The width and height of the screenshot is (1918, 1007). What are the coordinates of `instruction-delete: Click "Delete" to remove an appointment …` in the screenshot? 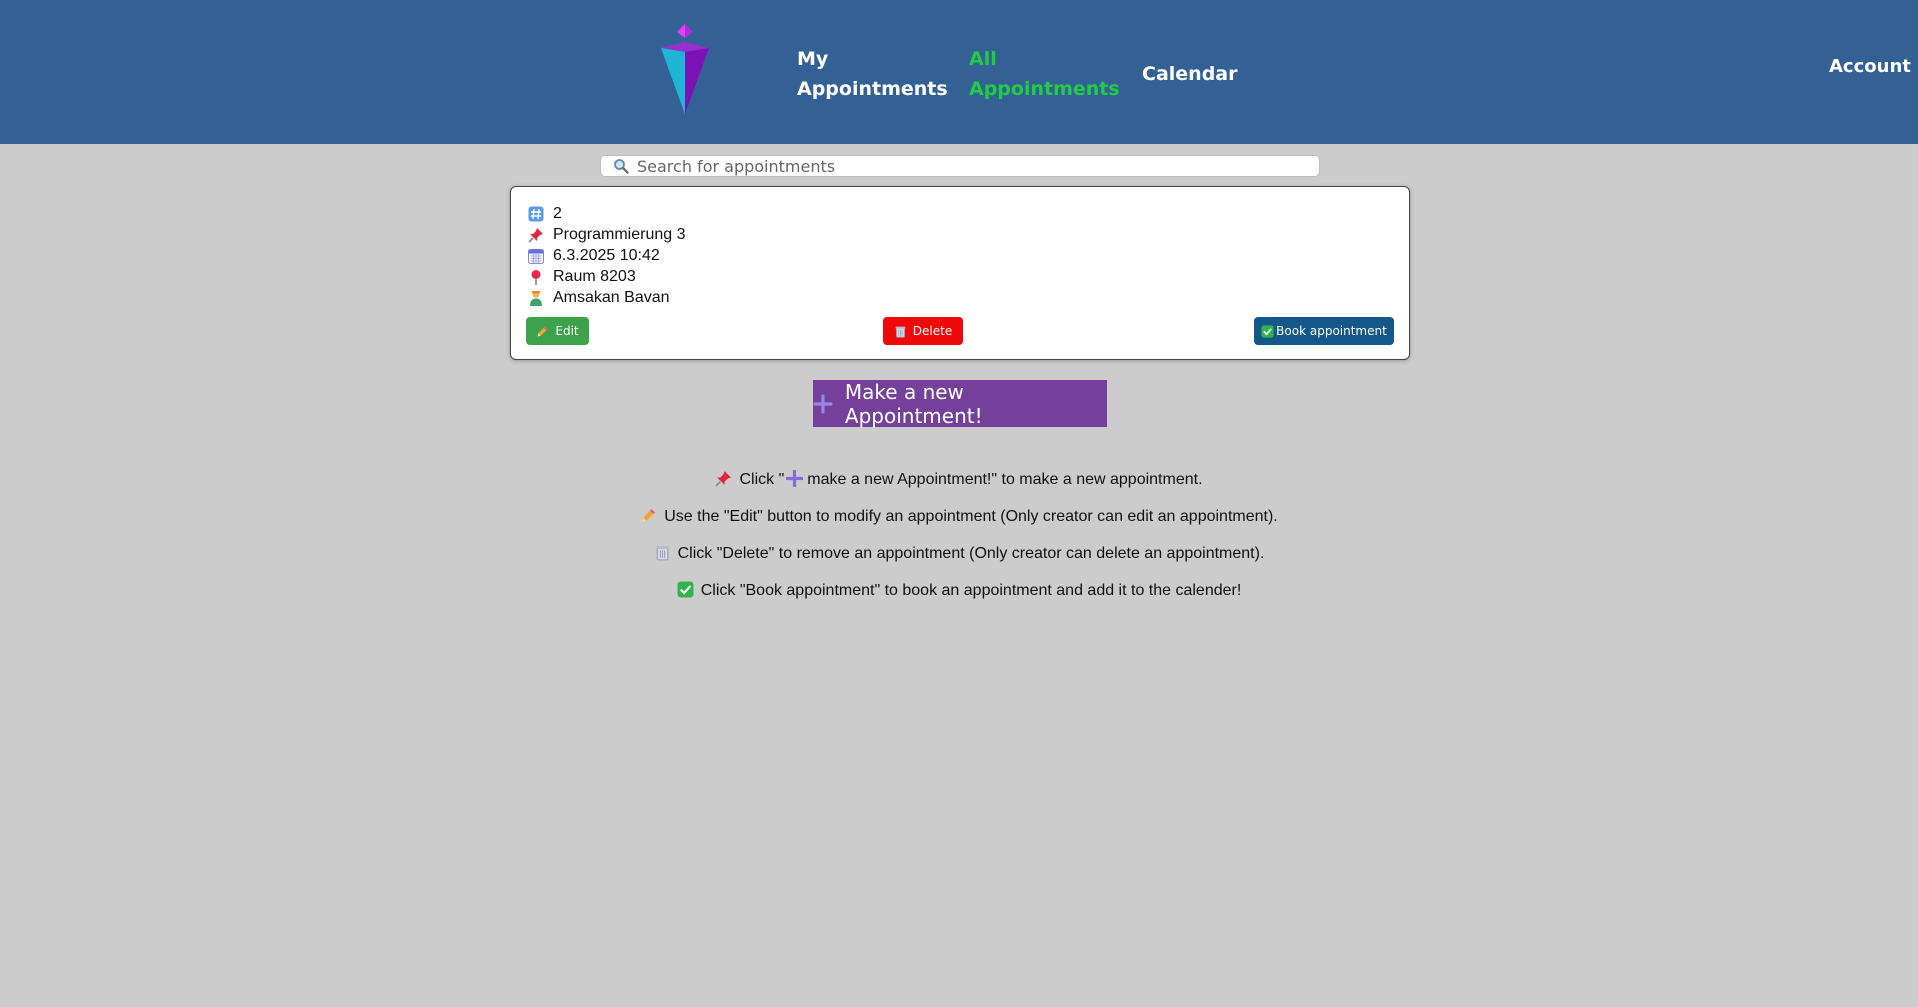 It's located at (959, 554).